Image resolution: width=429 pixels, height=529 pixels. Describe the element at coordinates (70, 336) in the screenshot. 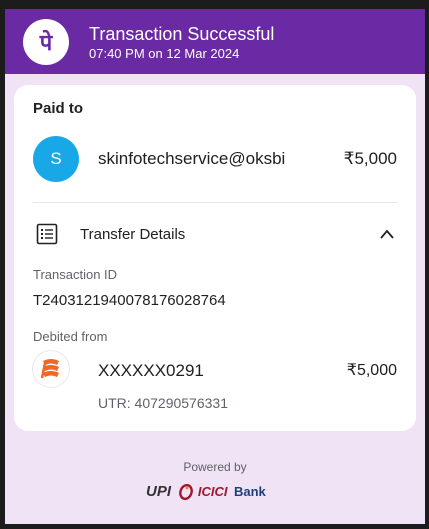

I see `debited-from-label: Debited from` at that location.